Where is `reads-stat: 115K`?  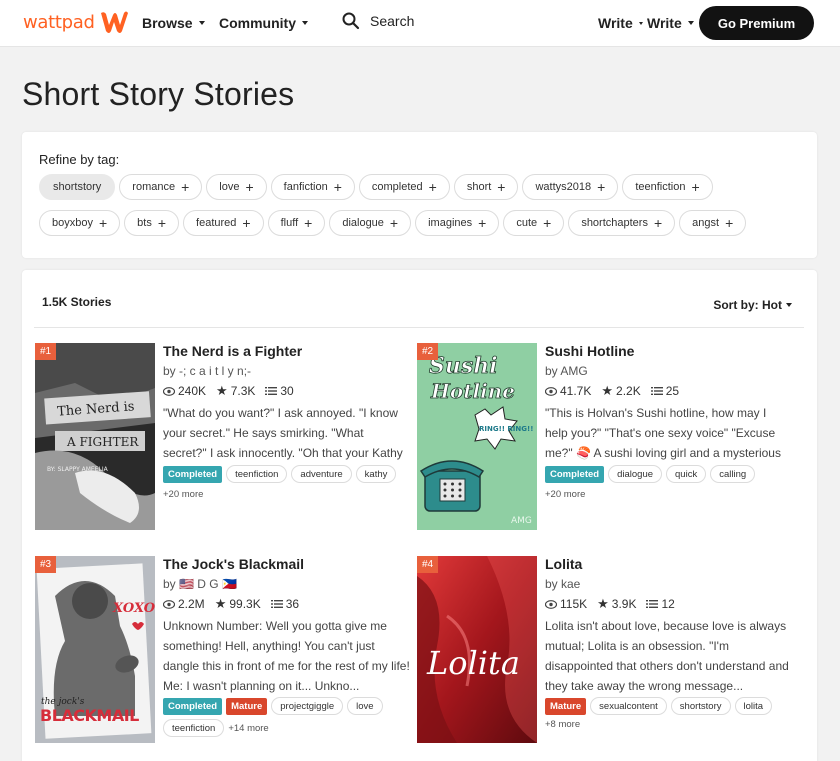 reads-stat: 115K is located at coordinates (566, 604).